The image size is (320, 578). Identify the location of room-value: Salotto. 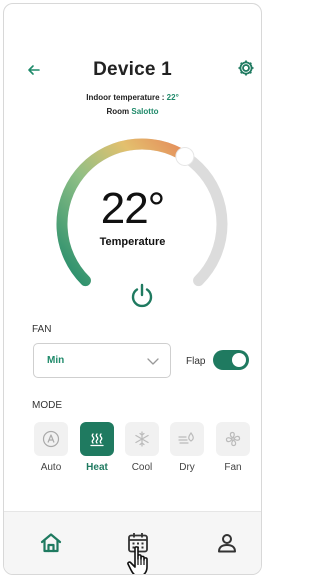
(145, 111).